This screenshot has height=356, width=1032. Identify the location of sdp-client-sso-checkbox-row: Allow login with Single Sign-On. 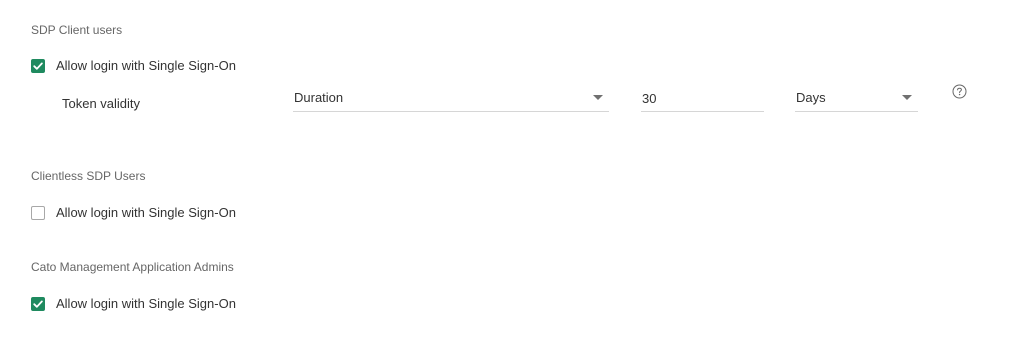
(133, 65).